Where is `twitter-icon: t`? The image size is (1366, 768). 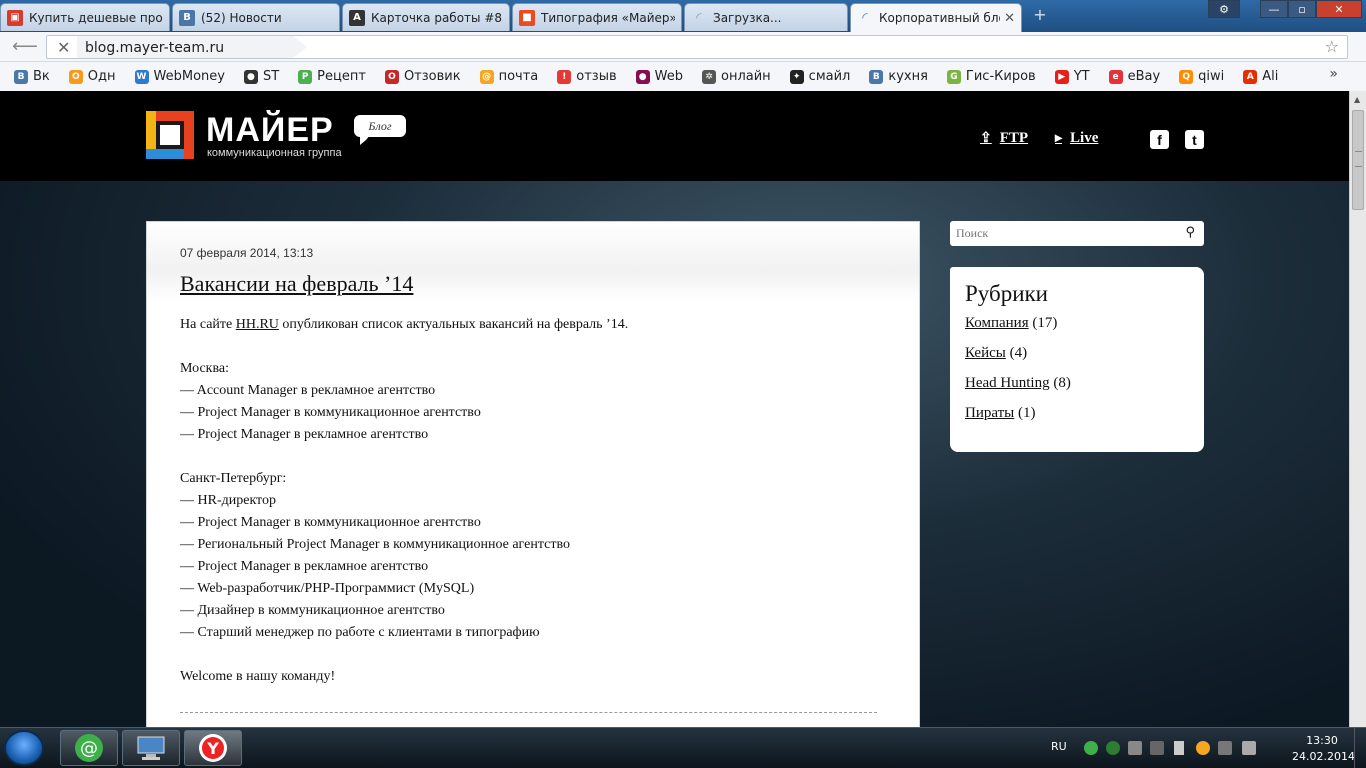
twitter-icon: t is located at coordinates (1194, 139).